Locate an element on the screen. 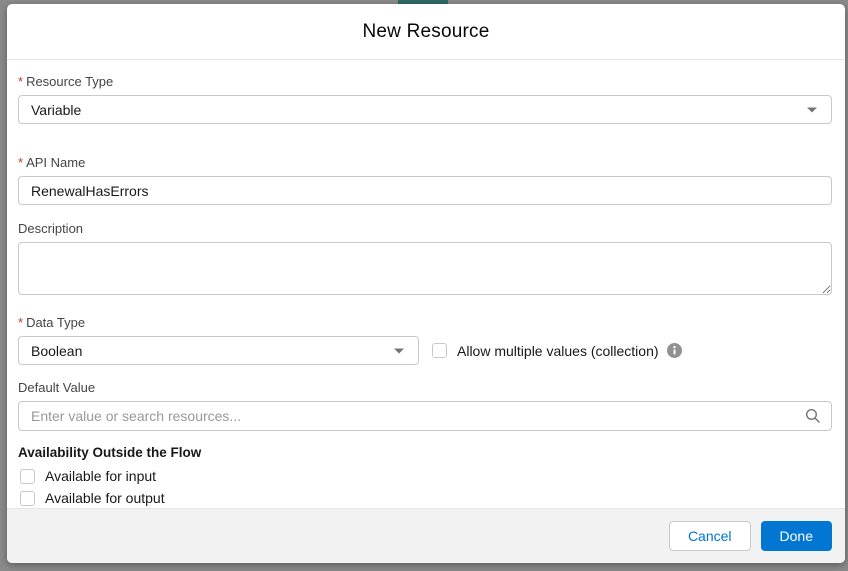  allow-multiple-option: Allow multiple values (collection) is located at coordinates (557, 351).